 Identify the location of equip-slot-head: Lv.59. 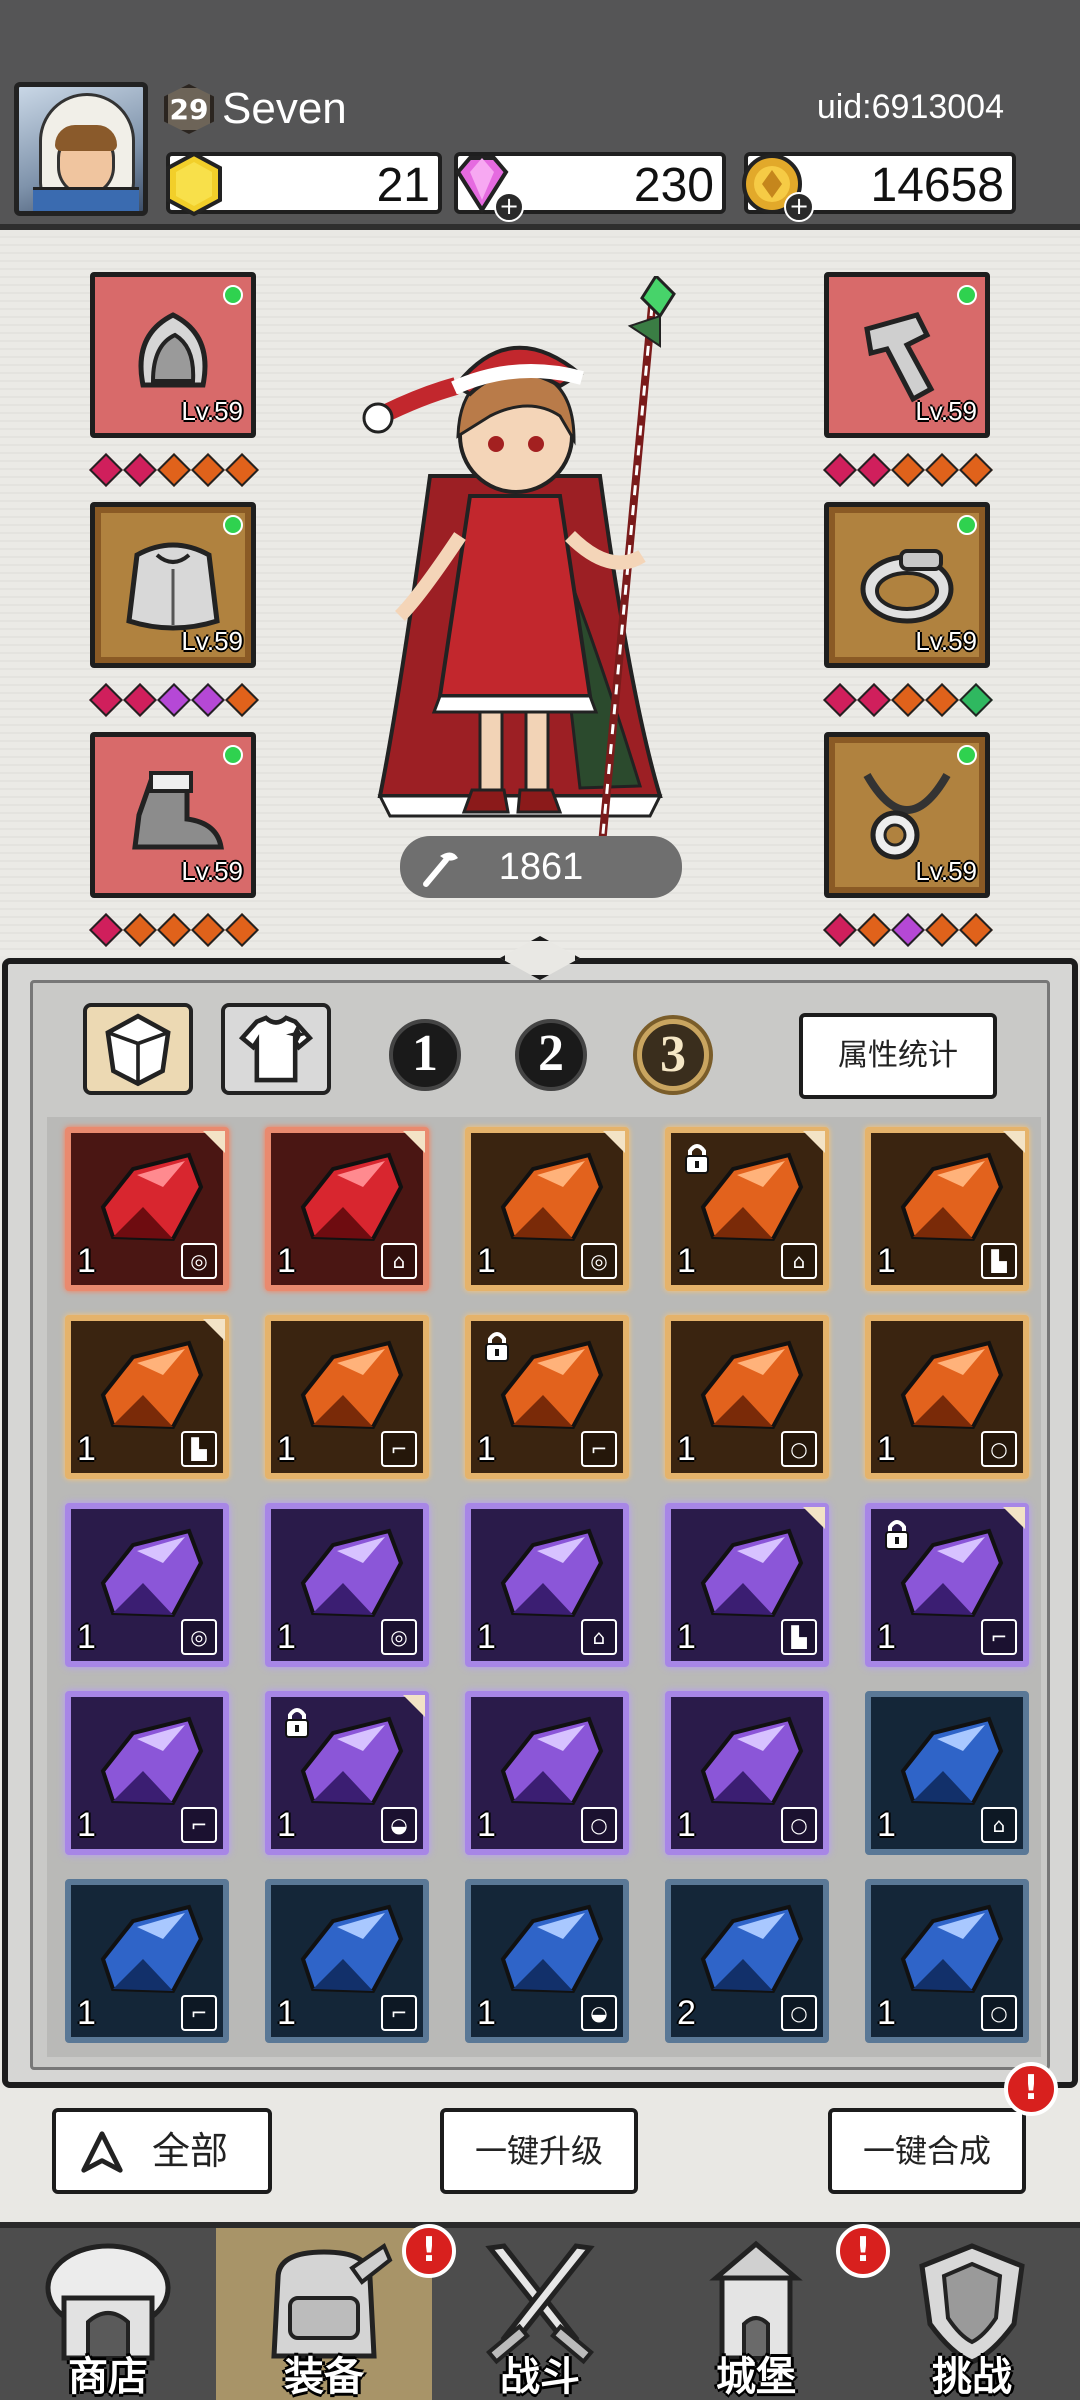
(173, 355).